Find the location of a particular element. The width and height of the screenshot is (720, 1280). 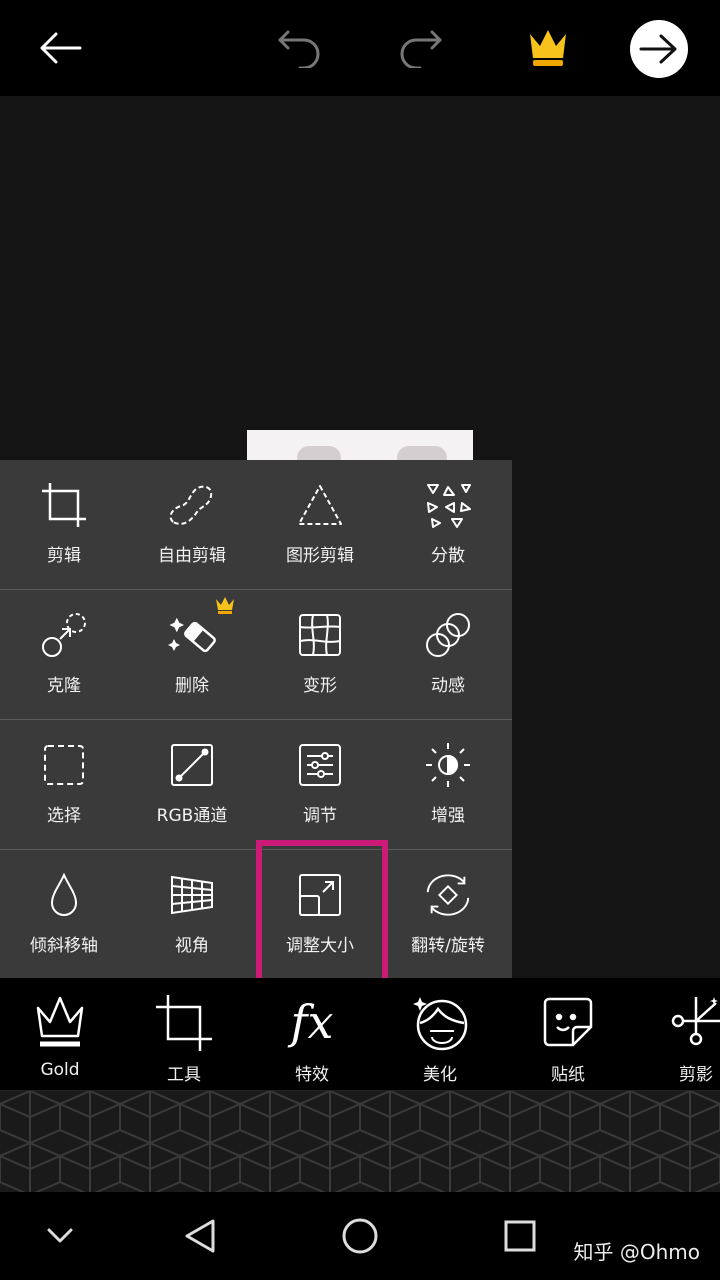

tool-resize: 调整大小 is located at coordinates (320, 914).